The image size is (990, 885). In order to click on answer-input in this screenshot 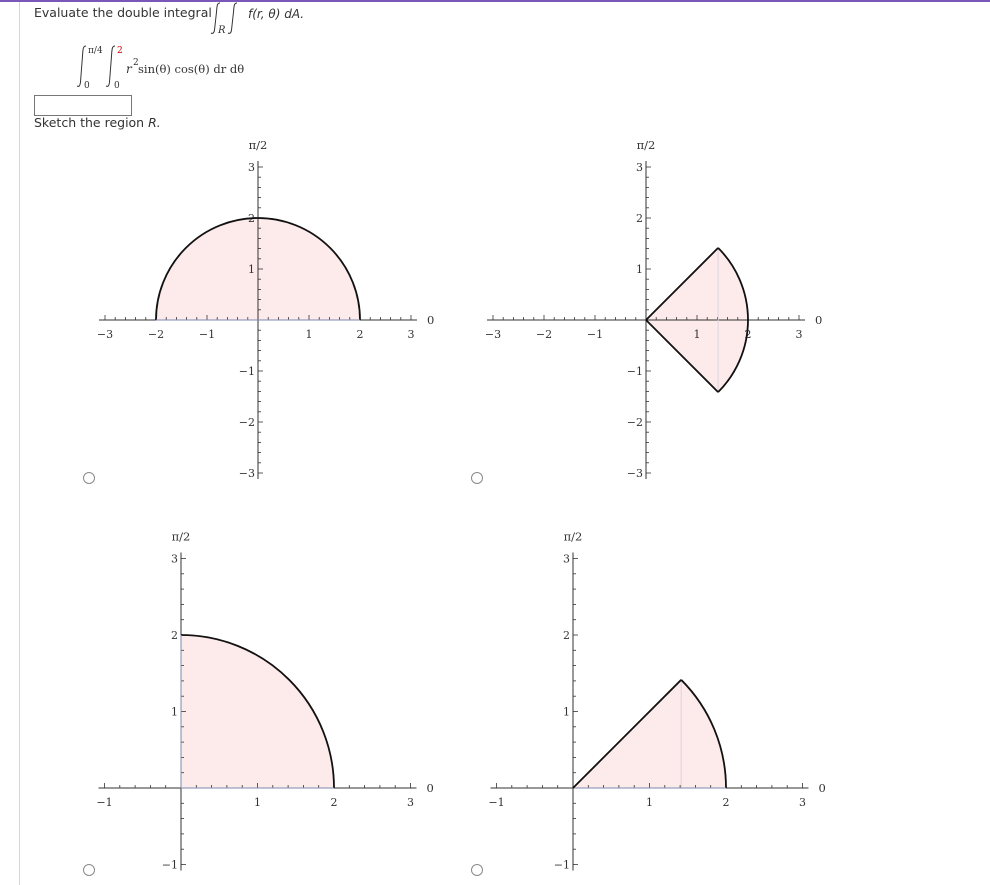, I will do `click(83, 105)`.